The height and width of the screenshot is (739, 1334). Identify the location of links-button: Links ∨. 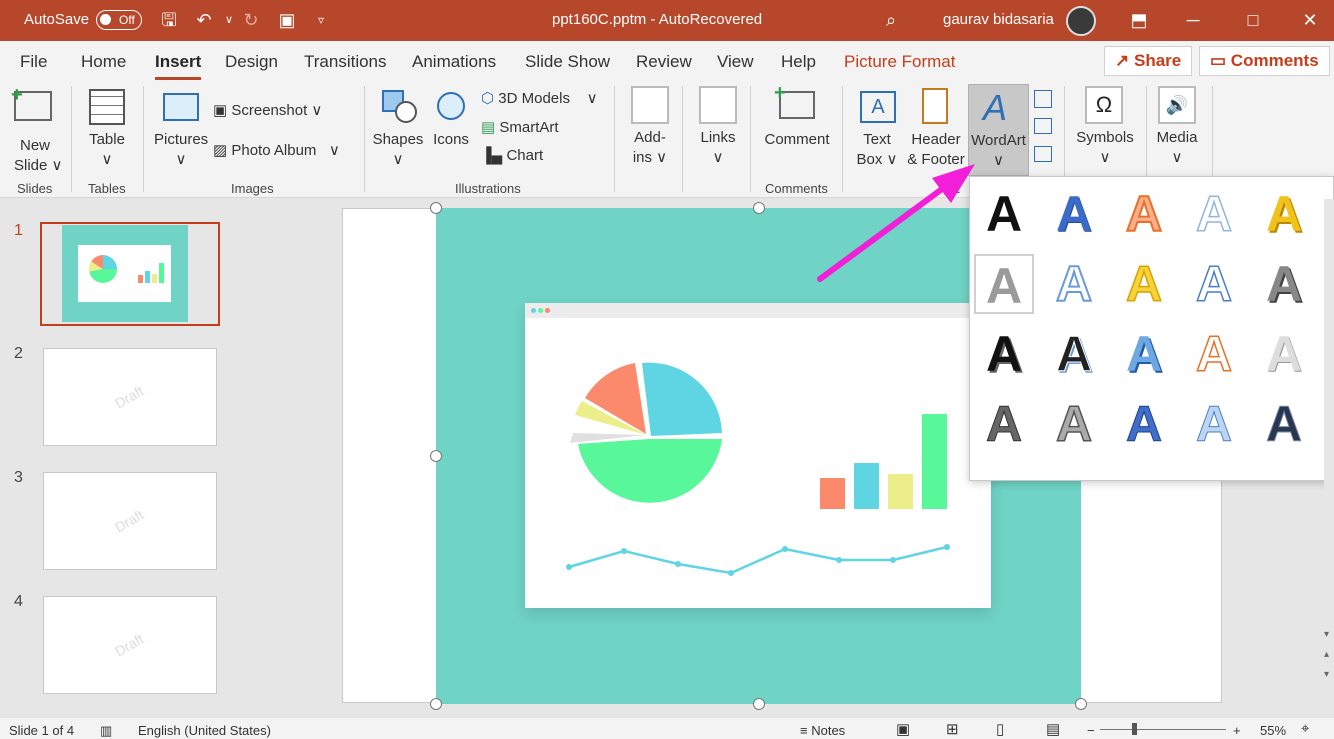
(718, 148).